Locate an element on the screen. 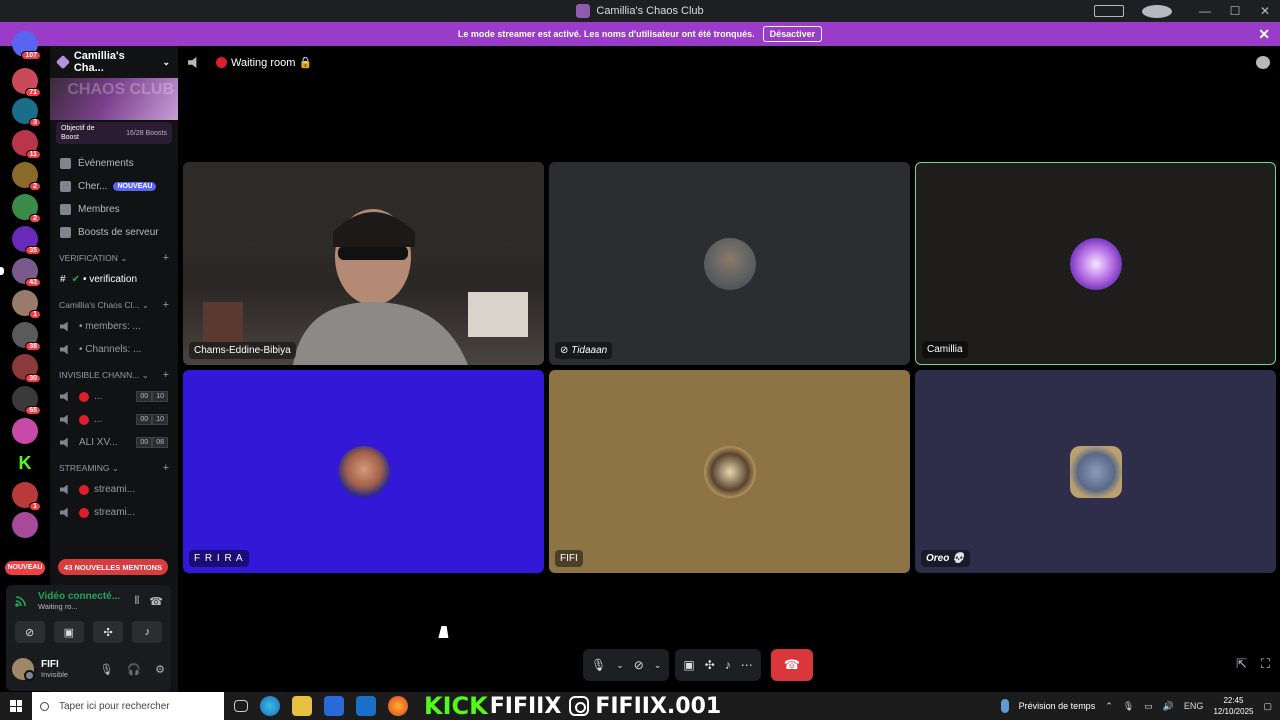  server-icon: 65 is located at coordinates (26, 400).